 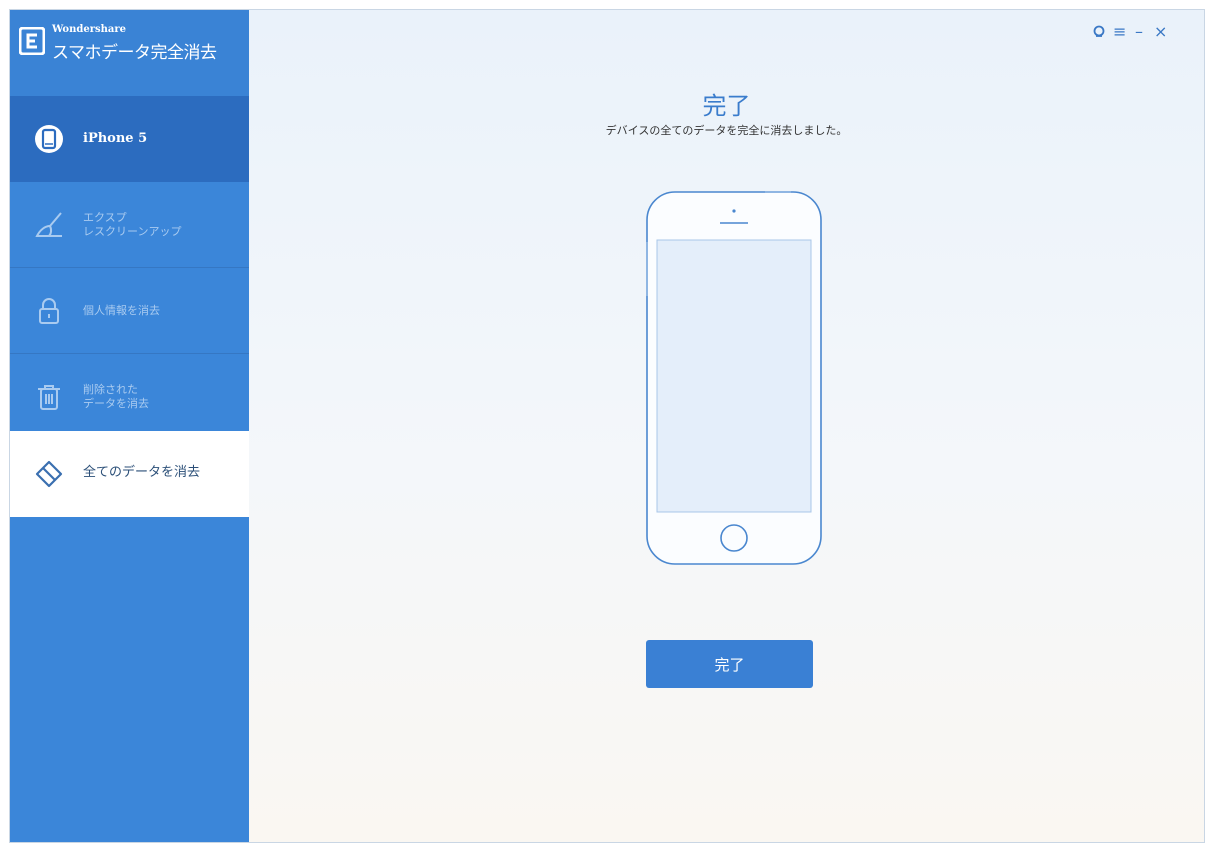 I want to click on page-subtitle: デバイスの全てのデータを完全に消去しました。, so click(x=726, y=130).